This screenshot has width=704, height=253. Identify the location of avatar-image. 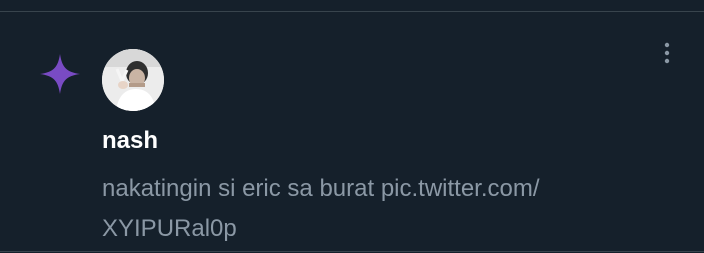
(133, 80).